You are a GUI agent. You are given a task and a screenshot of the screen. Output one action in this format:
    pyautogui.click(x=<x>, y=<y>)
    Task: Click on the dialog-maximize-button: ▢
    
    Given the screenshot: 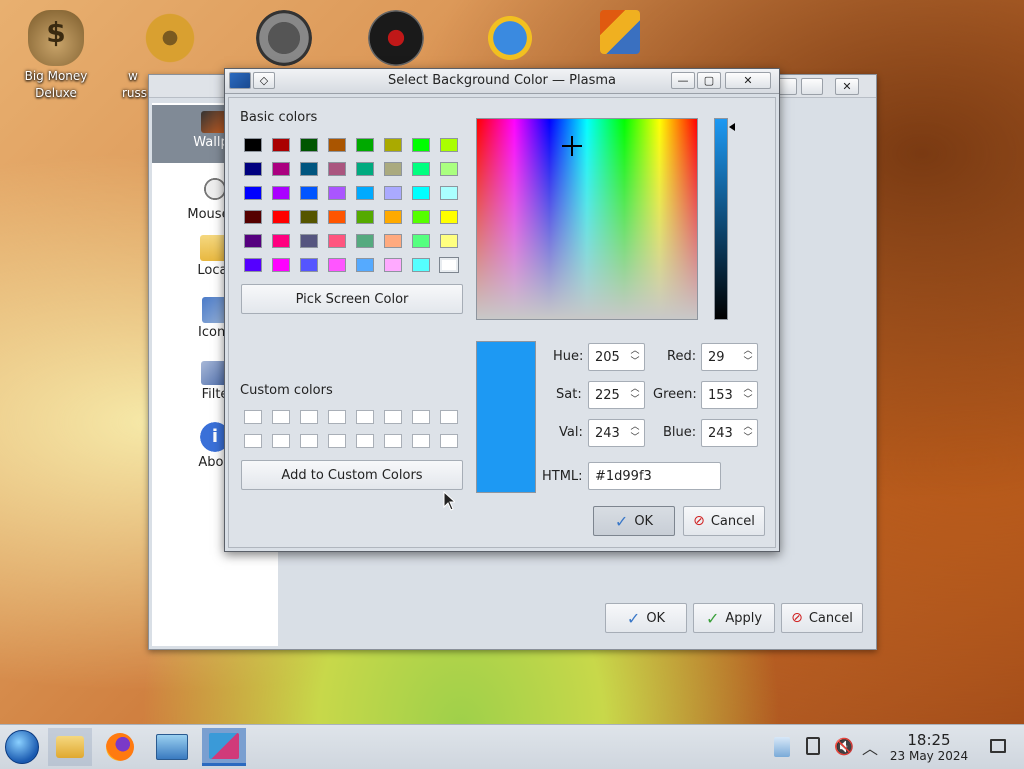 What is the action you would take?
    pyautogui.click(x=709, y=80)
    